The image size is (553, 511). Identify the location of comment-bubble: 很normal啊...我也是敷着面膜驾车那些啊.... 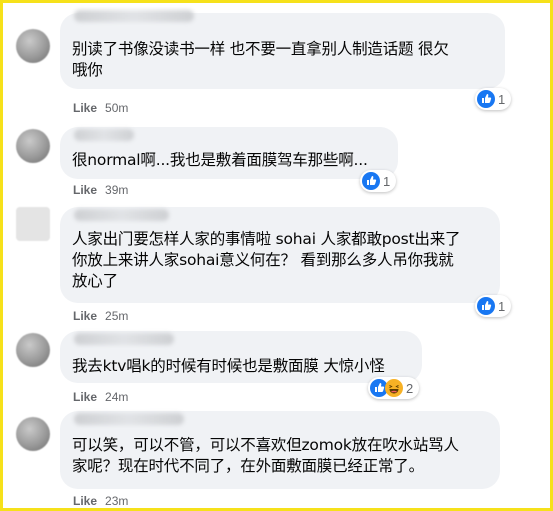
(229, 153).